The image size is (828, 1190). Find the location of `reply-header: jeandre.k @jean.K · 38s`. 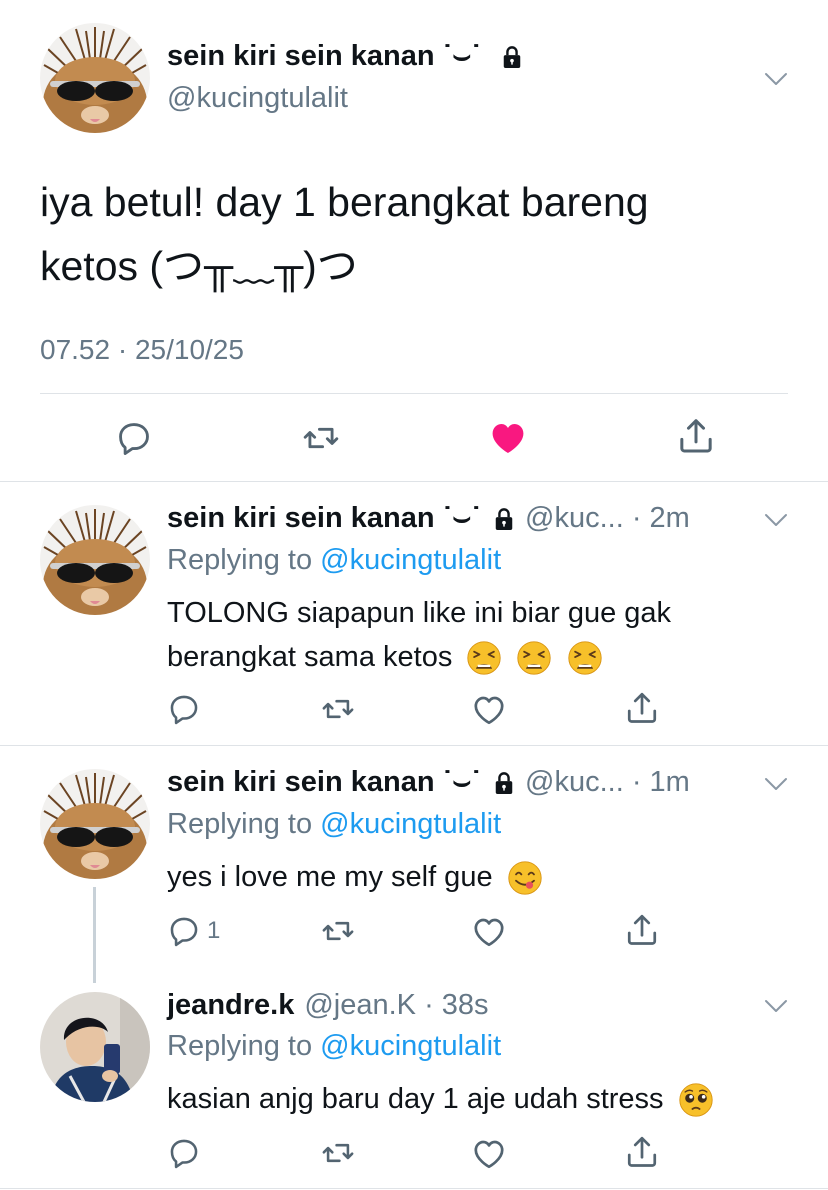

reply-header: jeandre.k @jean.K · 38s is located at coordinates (328, 1005).